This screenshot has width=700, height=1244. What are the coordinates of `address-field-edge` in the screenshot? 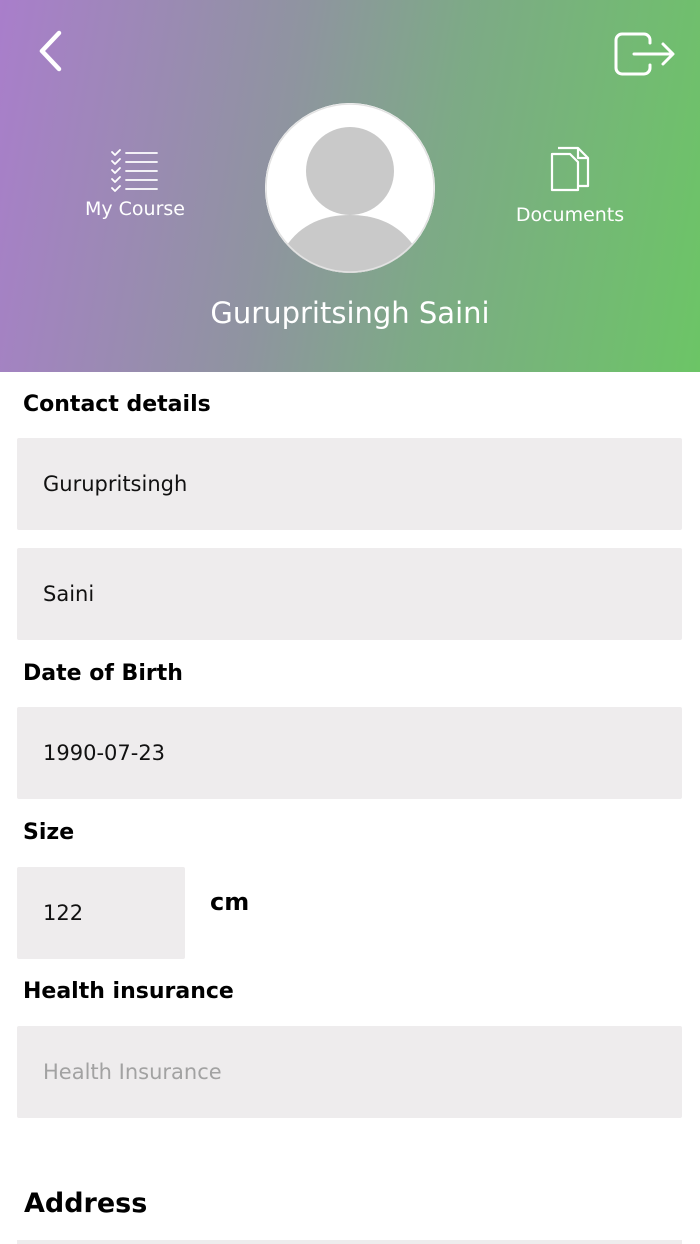 It's located at (349, 1242).